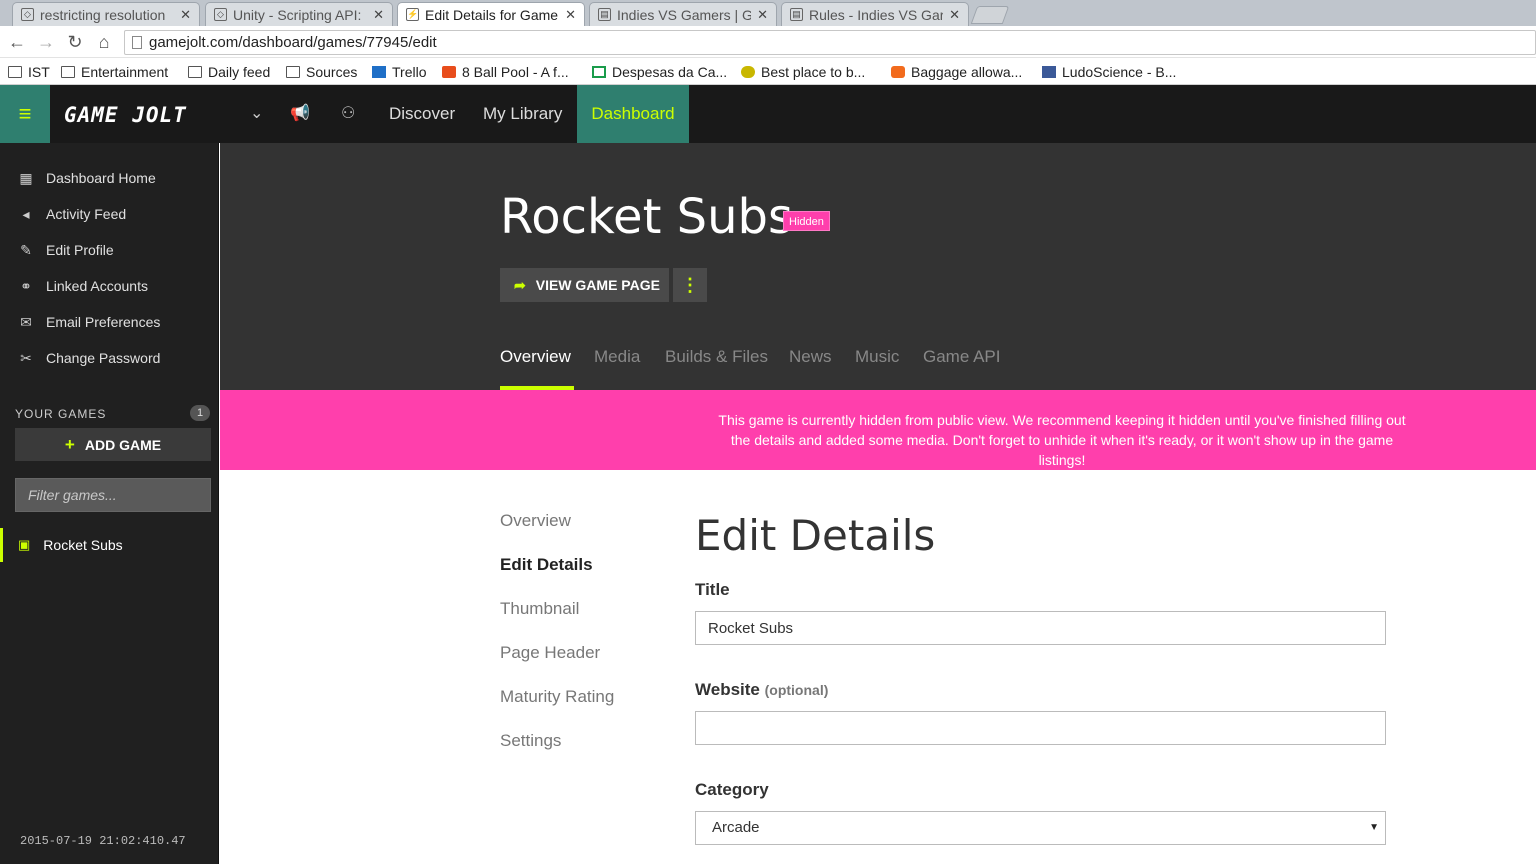 Image resolution: width=1536 pixels, height=864 pixels. Describe the element at coordinates (597, 285) in the screenshot. I see `view-game-label: VIEW GAME PAGE` at that location.